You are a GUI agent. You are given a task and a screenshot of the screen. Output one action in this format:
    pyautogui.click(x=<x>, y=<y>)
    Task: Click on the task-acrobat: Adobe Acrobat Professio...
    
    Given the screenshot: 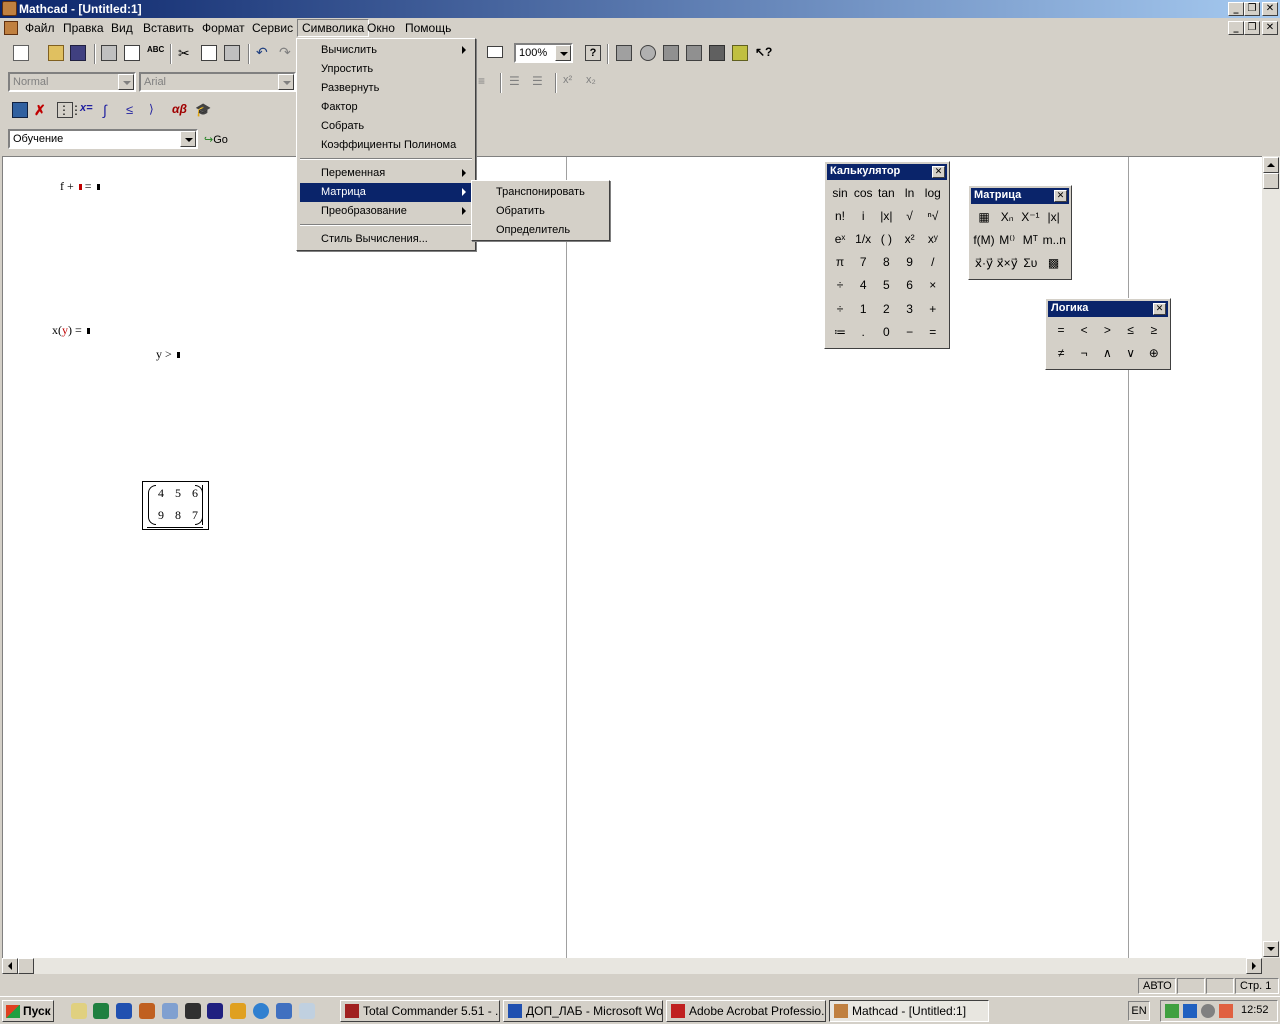 What is the action you would take?
    pyautogui.click(x=746, y=1011)
    